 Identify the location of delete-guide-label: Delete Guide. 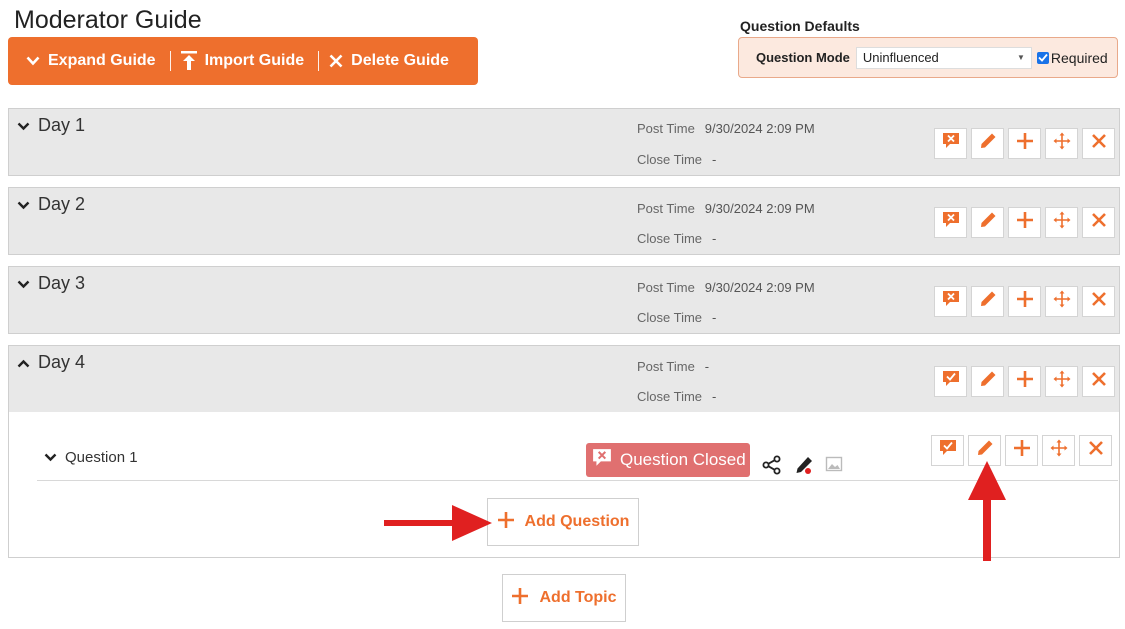
(400, 60).